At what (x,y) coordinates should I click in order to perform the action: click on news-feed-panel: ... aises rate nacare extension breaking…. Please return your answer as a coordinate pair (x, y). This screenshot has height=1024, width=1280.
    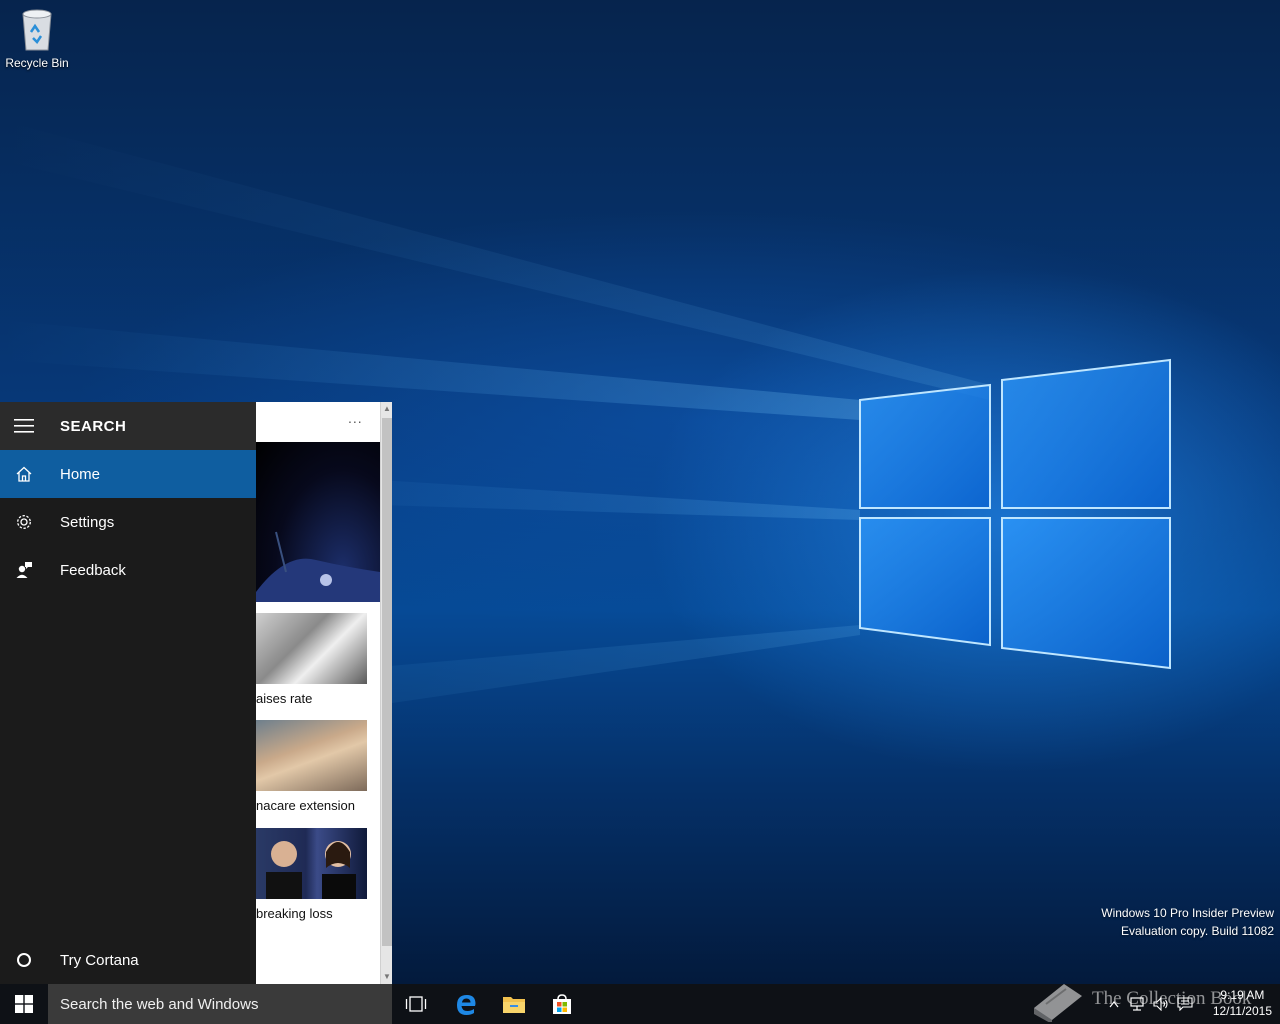
    Looking at the image, I should click on (324, 693).